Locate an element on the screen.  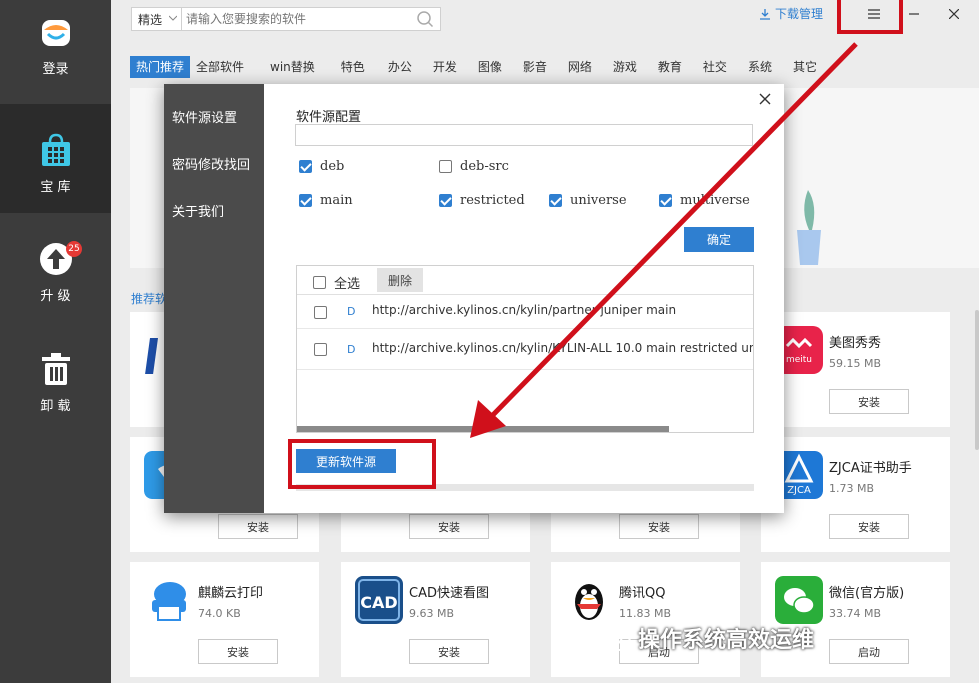
app-card: 微信(官方版) 33.74 MB 启动 is located at coordinates (855, 619).